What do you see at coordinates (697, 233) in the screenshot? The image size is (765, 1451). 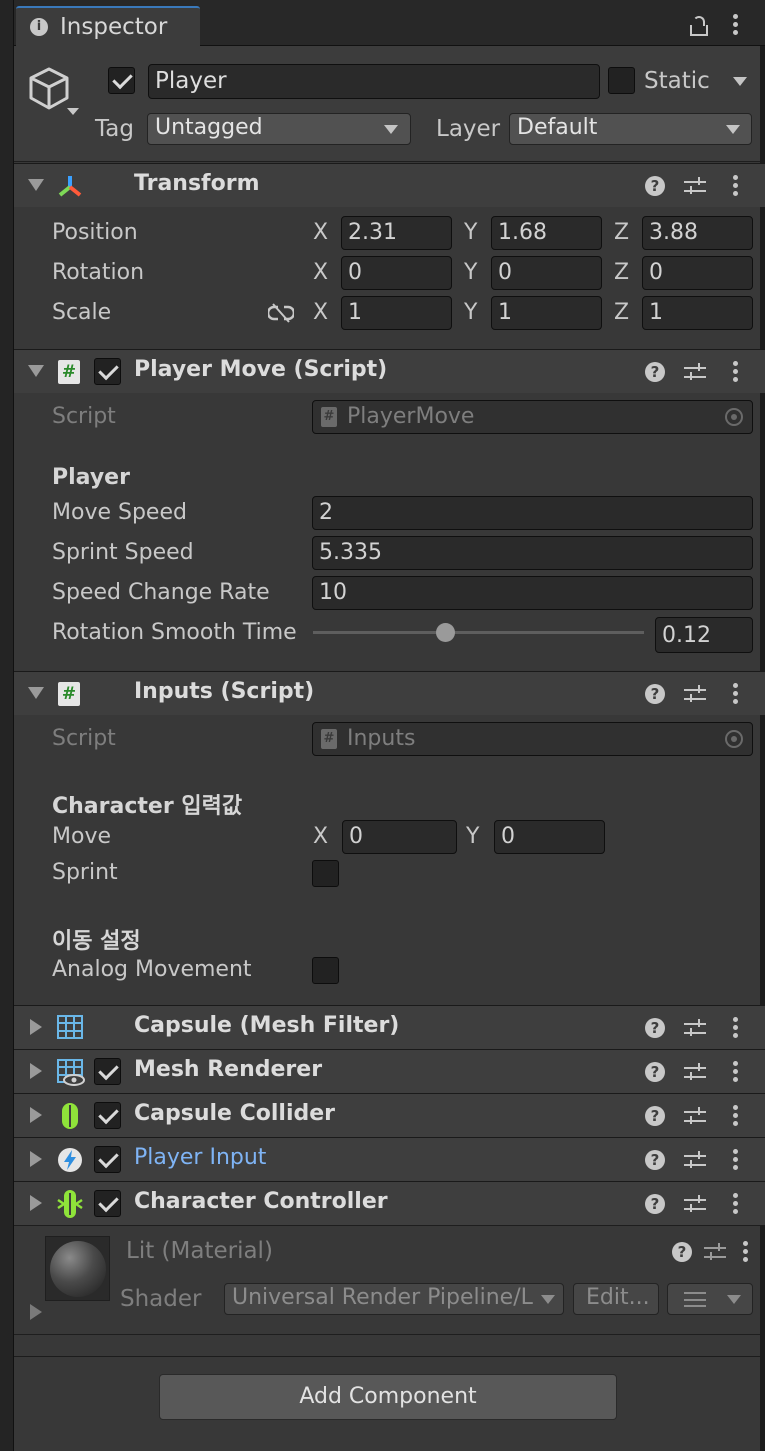 I see `position-z-field: 3.88` at bounding box center [697, 233].